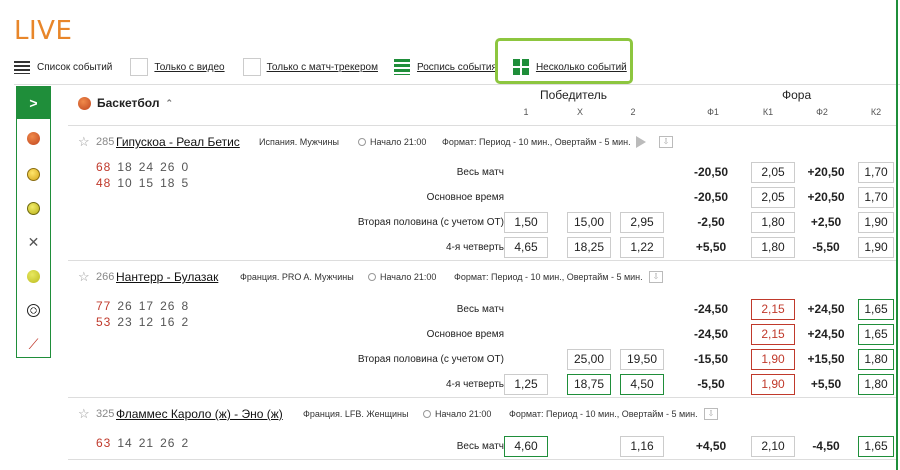  What do you see at coordinates (589, 247) in the screenshot?
I see `odds-x: 18,25` at bounding box center [589, 247].